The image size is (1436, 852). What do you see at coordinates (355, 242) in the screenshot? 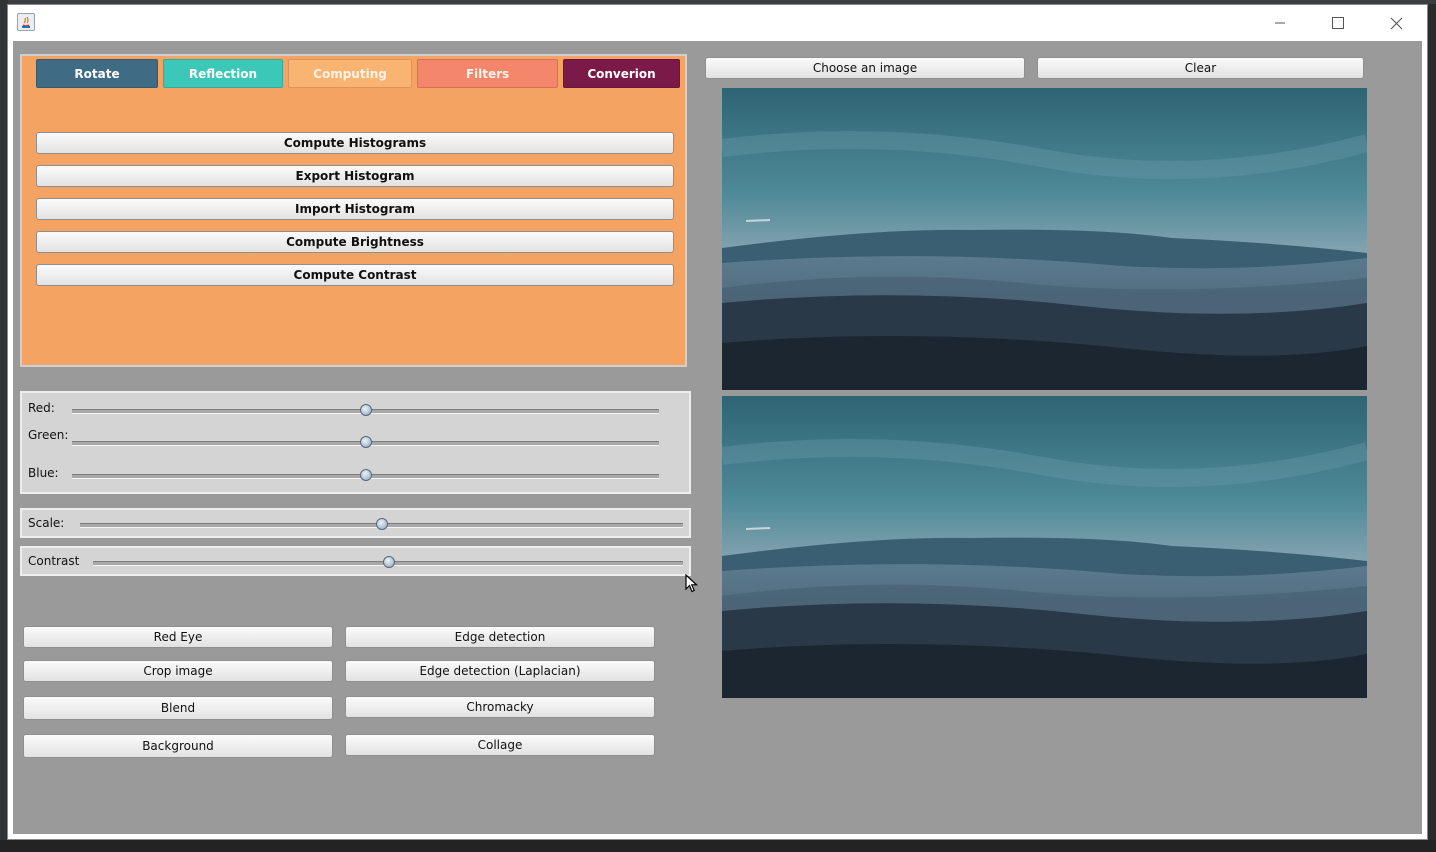
I see `compute-brightness-button: Compute Brightness` at bounding box center [355, 242].